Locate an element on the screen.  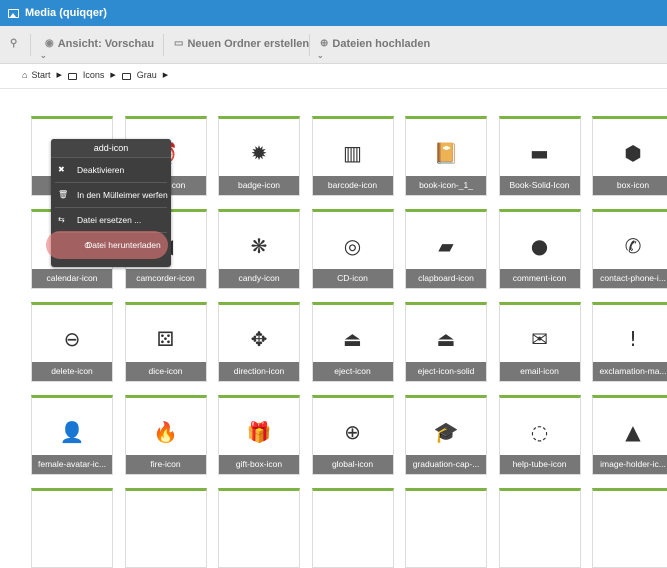
media-tile: ⏏ eject-icon is located at coordinates (352, 342).